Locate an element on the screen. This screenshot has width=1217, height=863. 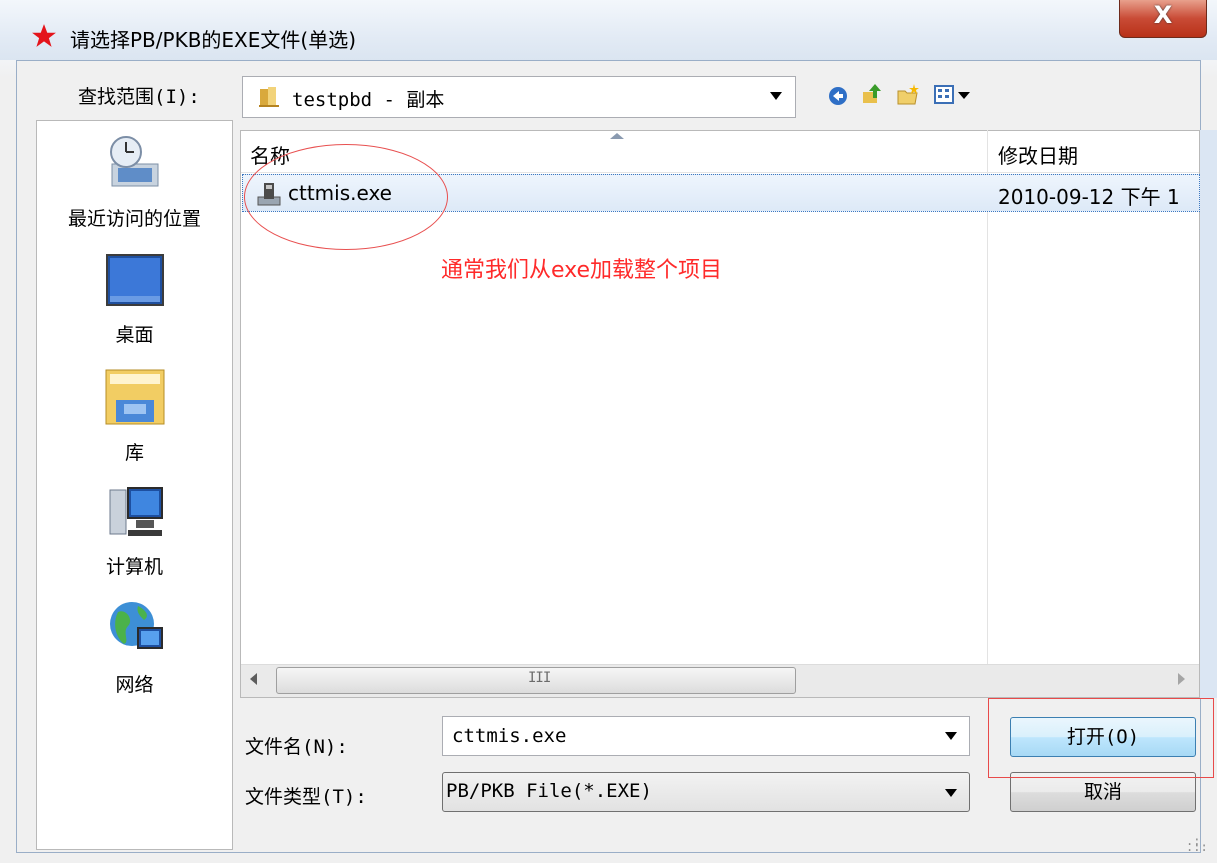
sort-ascending-icon is located at coordinates (617, 136).